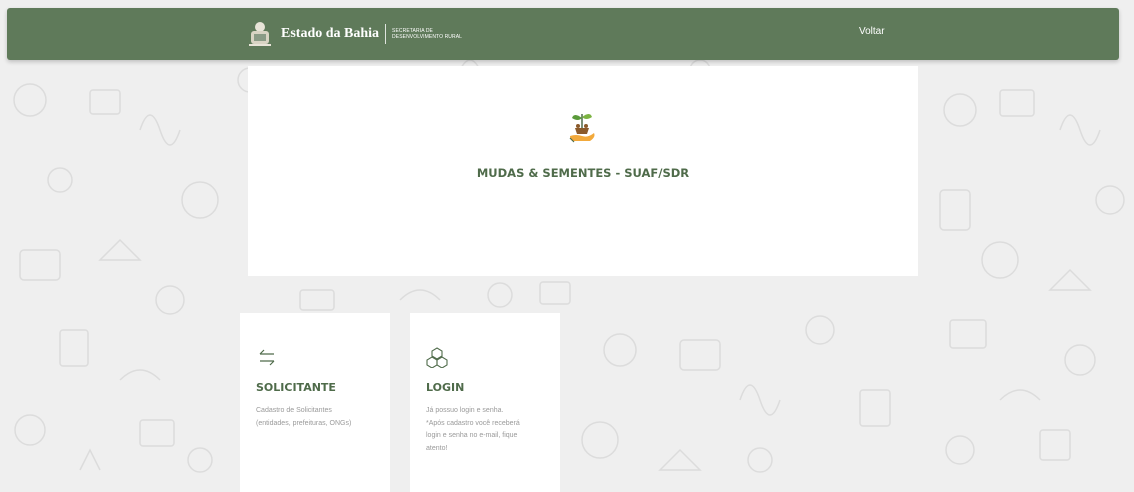  What do you see at coordinates (330, 33) in the screenshot?
I see `brand-name: Estado da Bahia` at bounding box center [330, 33].